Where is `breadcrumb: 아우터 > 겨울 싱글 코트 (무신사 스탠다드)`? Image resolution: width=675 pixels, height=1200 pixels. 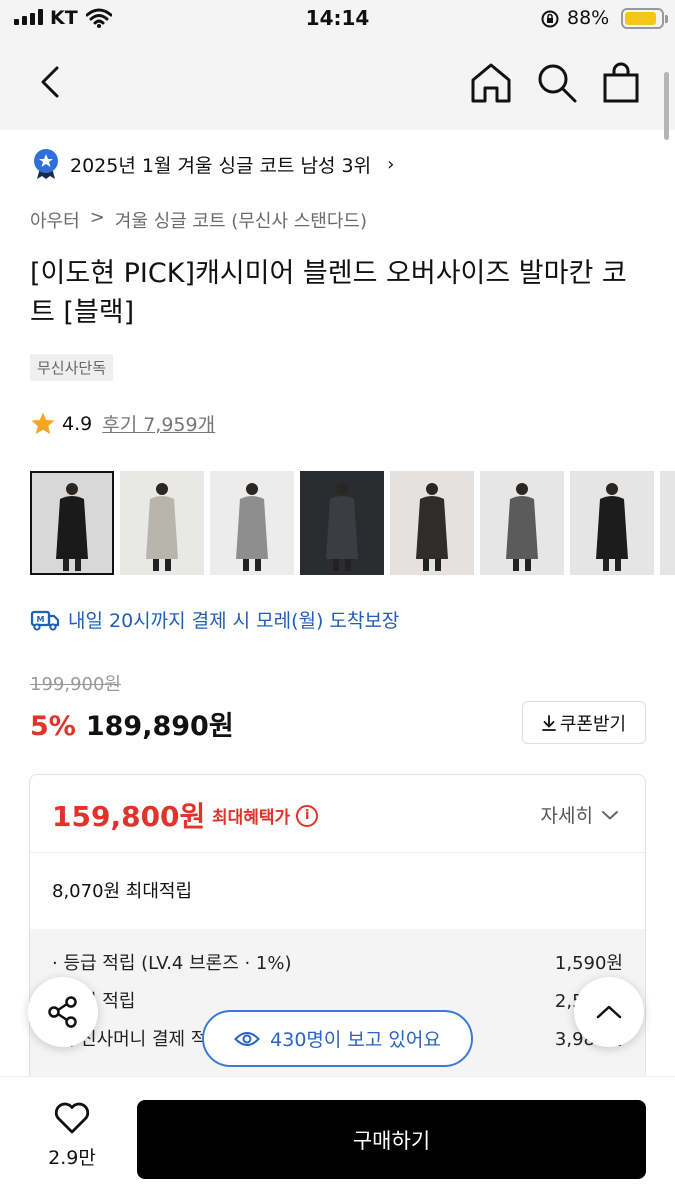
breadcrumb: 아우터 > 겨울 싱글 코트 (무신사 스탠다드) is located at coordinates (198, 220).